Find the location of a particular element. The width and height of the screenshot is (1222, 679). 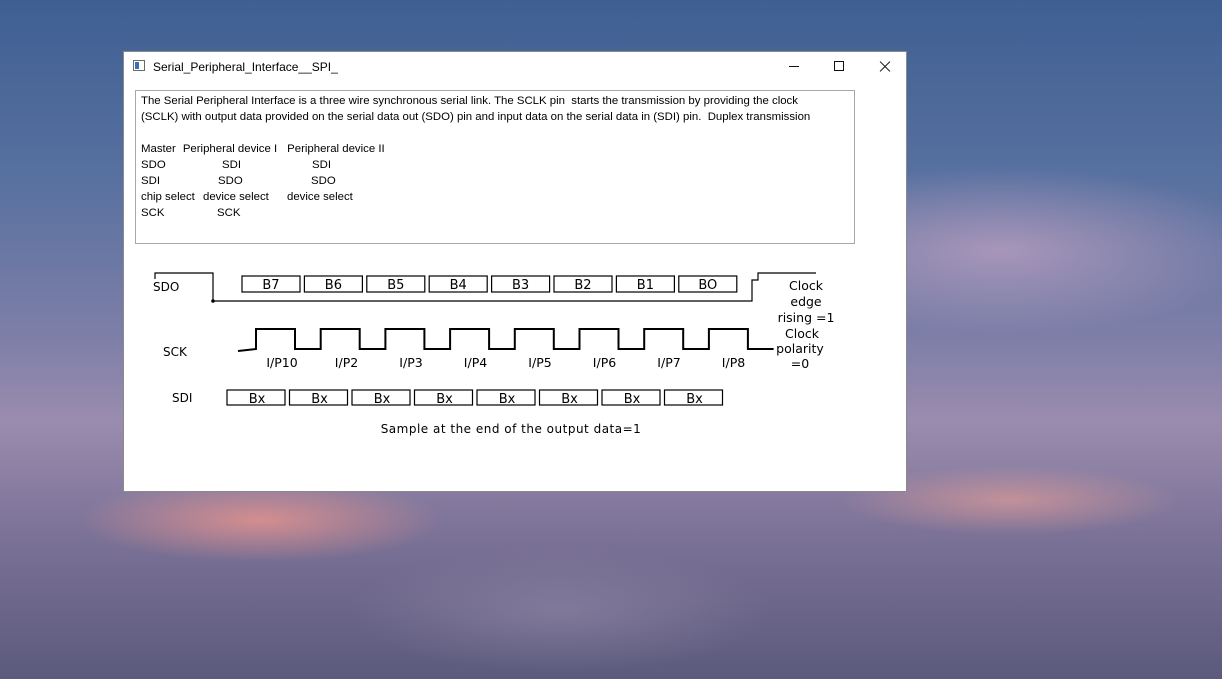

maximize-button is located at coordinates (839, 66).